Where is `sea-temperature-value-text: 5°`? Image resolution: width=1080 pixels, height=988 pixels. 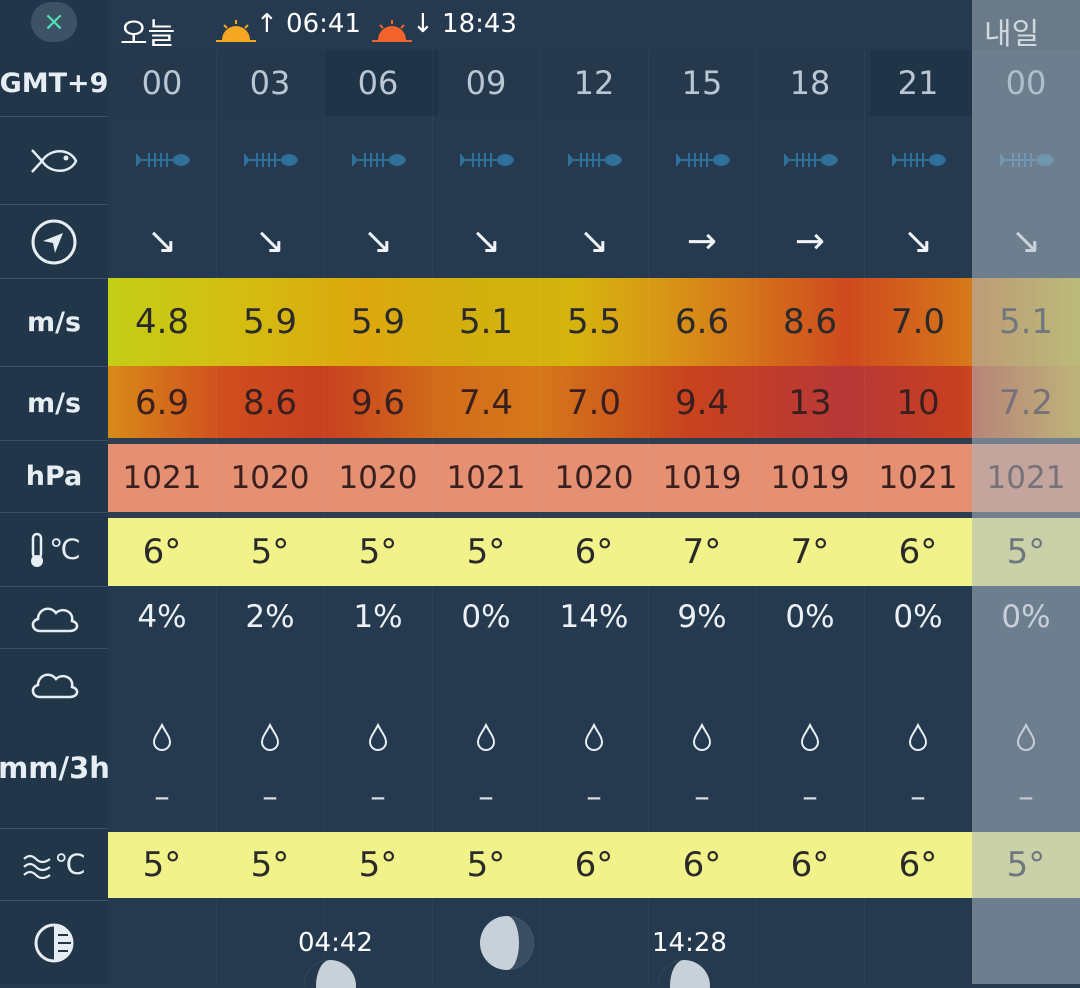 sea-temperature-value-text: 5° is located at coordinates (1026, 865).